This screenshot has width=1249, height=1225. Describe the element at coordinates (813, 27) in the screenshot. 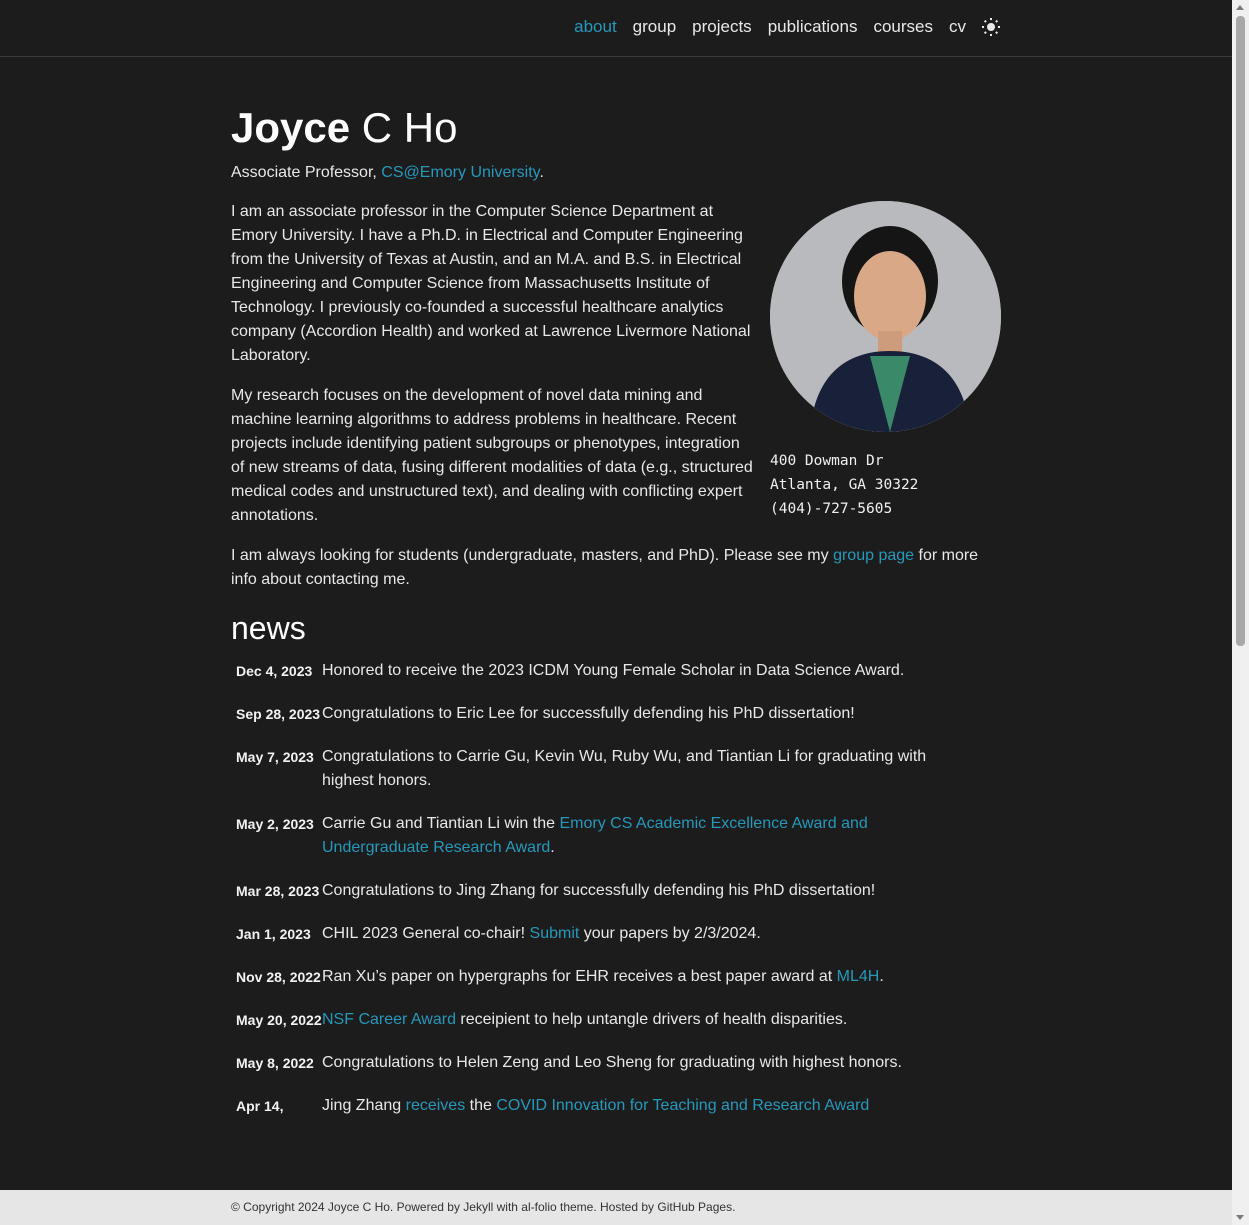

I see `nav-item-publications: publications` at that location.